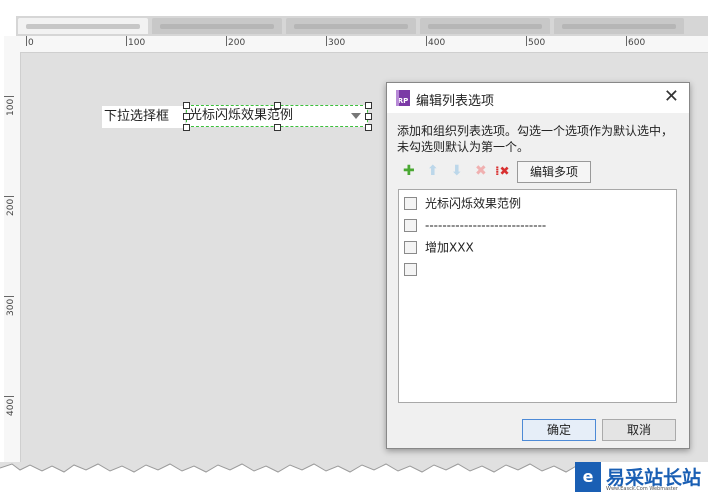 Image resolution: width=708 pixels, height=494 pixels. What do you see at coordinates (356, 116) in the screenshot?
I see `dropdown-arrow-icon` at bounding box center [356, 116].